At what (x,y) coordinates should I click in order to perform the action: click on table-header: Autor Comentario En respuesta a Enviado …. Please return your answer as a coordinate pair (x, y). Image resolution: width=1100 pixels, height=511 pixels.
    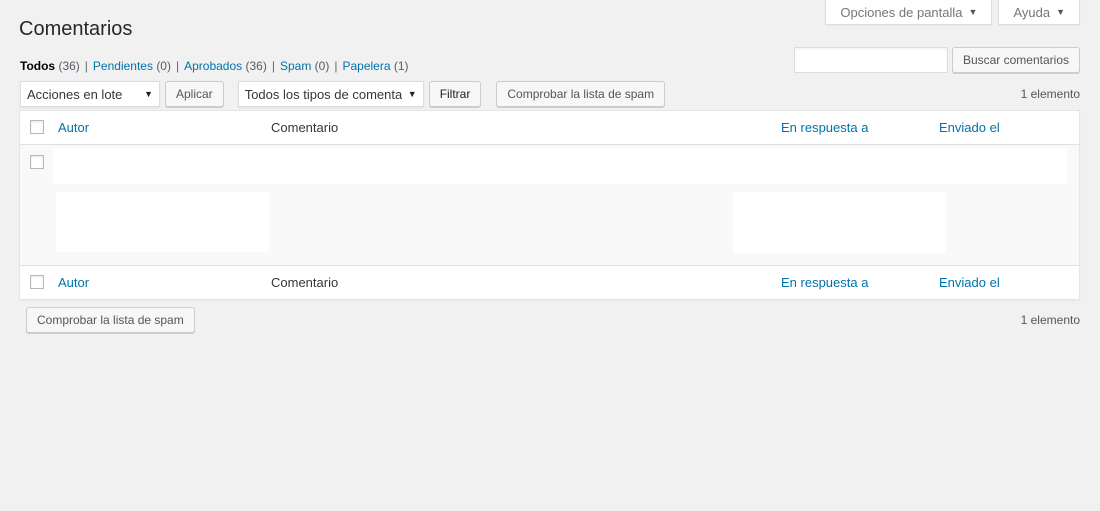
    Looking at the image, I should click on (549, 128).